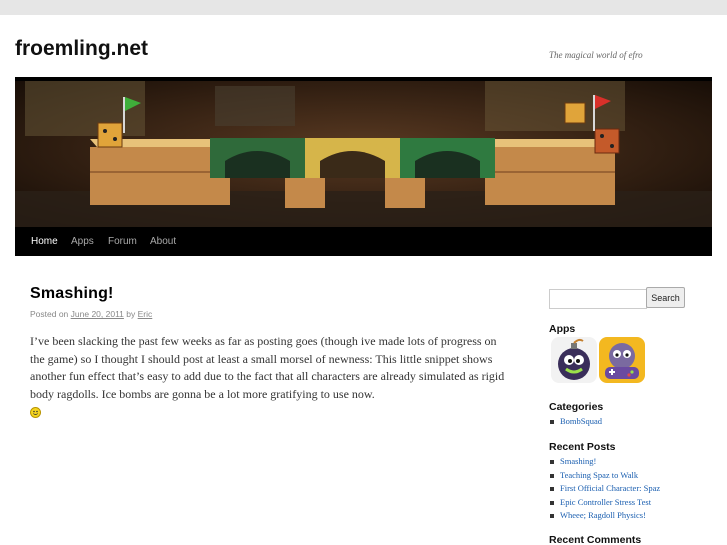 Image resolution: width=727 pixels, height=545 pixels. I want to click on recent-comments-heading: Recent Comments, so click(595, 539).